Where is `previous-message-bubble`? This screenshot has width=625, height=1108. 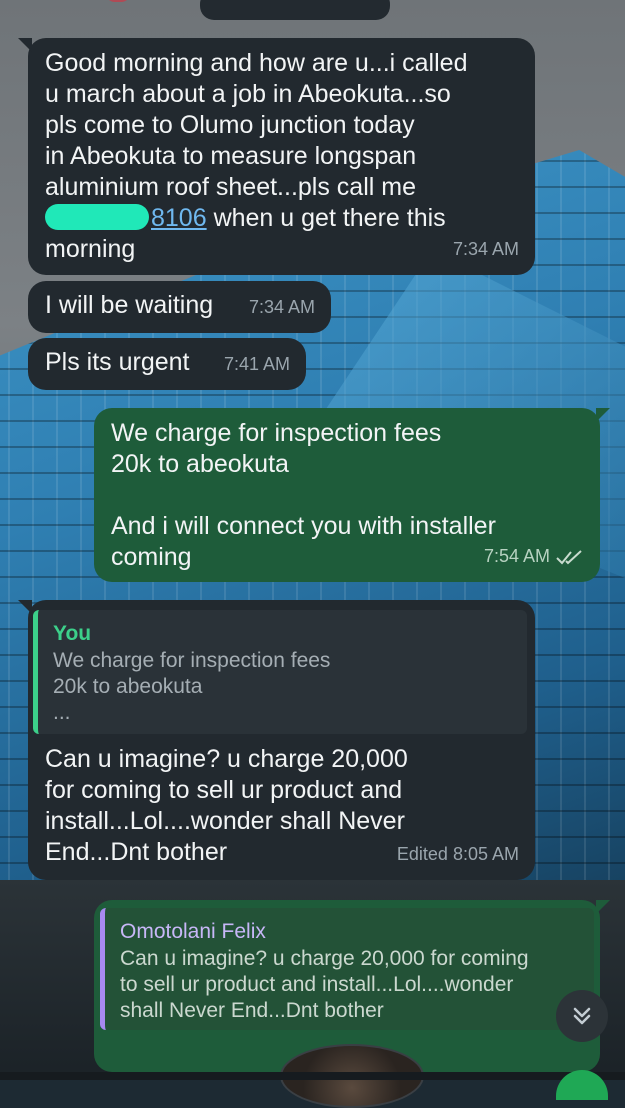 previous-message-bubble is located at coordinates (295, 10).